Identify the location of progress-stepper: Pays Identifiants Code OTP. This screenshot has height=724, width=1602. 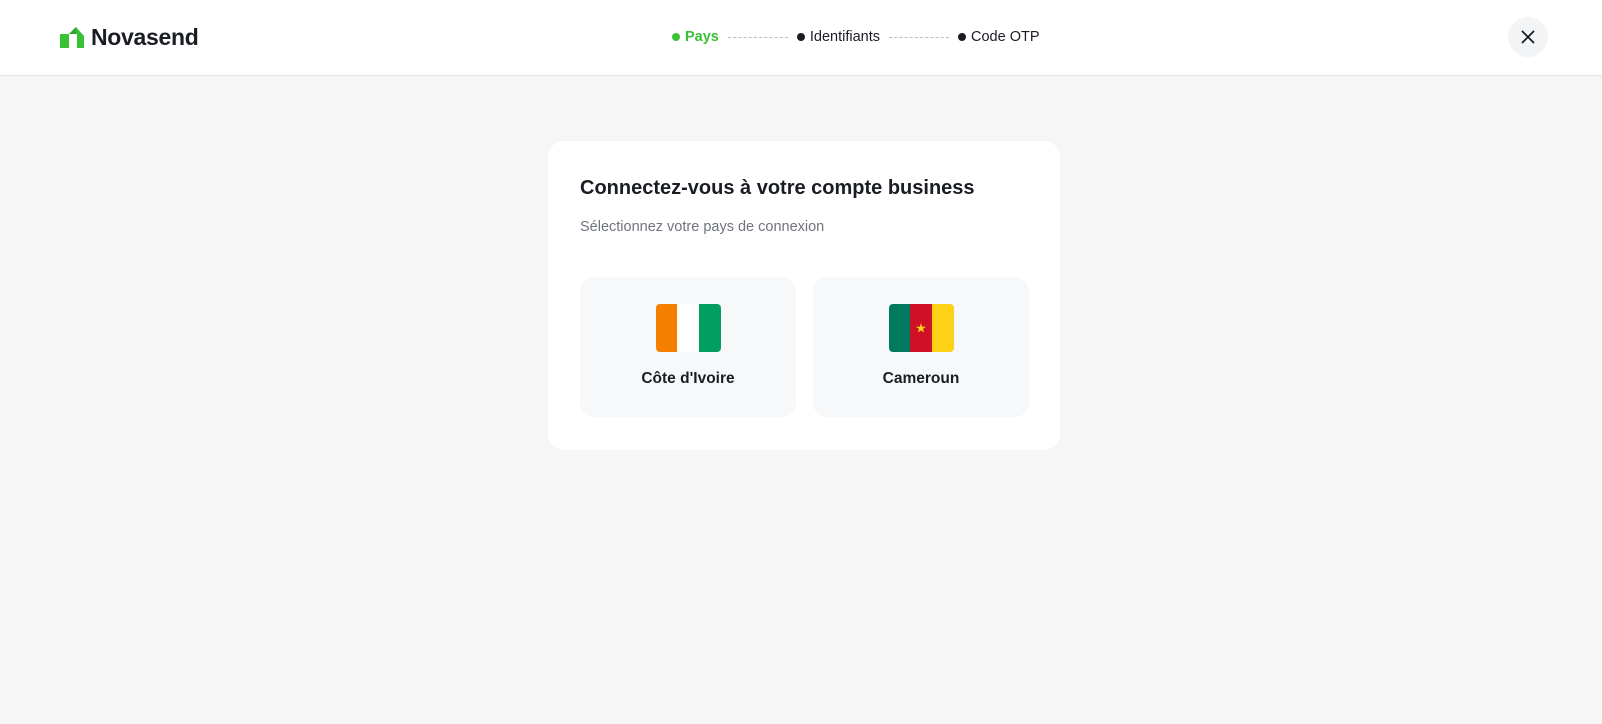
(856, 37).